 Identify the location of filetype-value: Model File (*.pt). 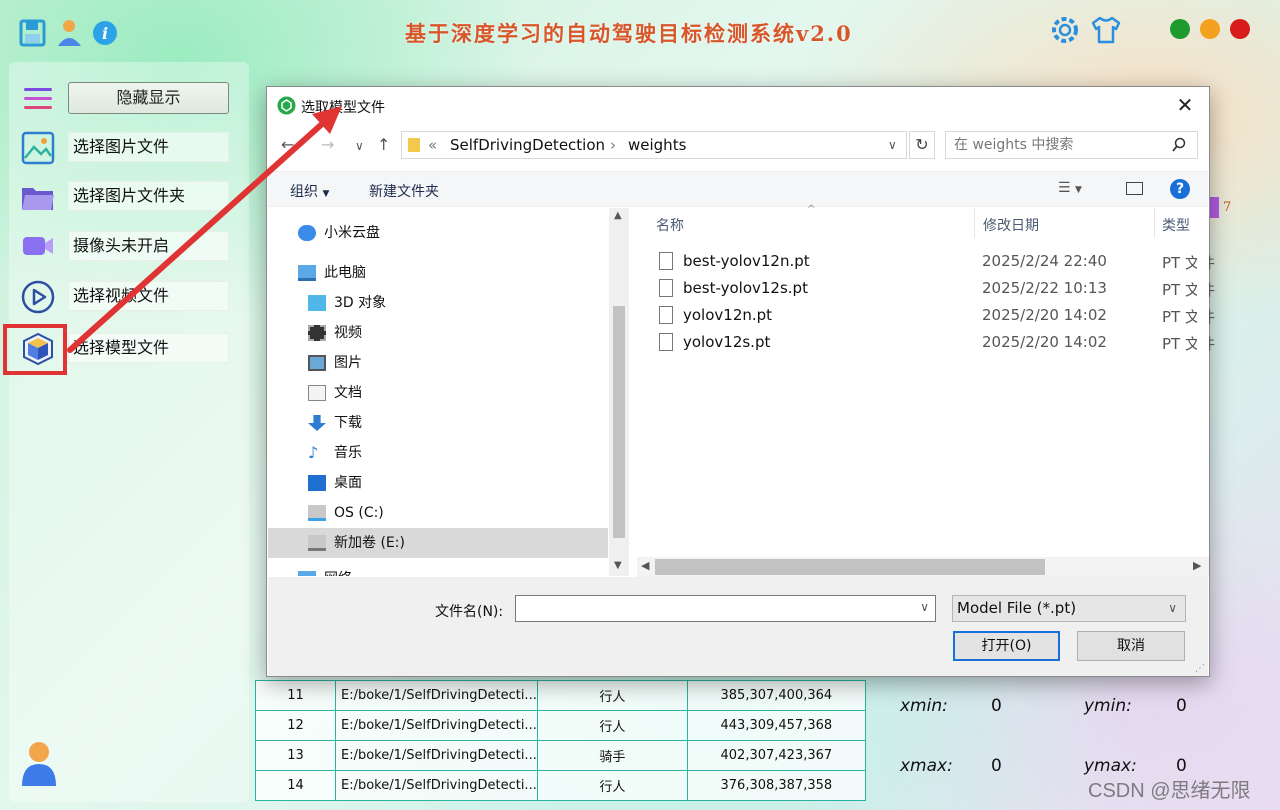
(1017, 608).